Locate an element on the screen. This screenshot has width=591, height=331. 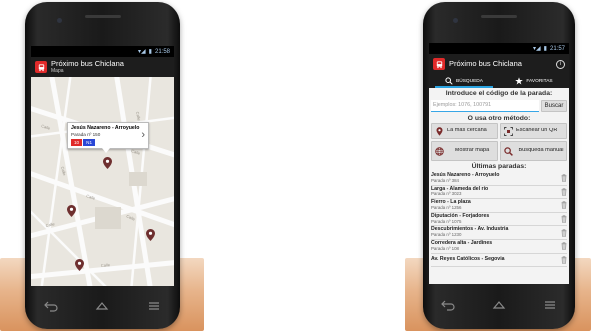
method-label: Búsqueda manual is located at coordinates (541, 151).